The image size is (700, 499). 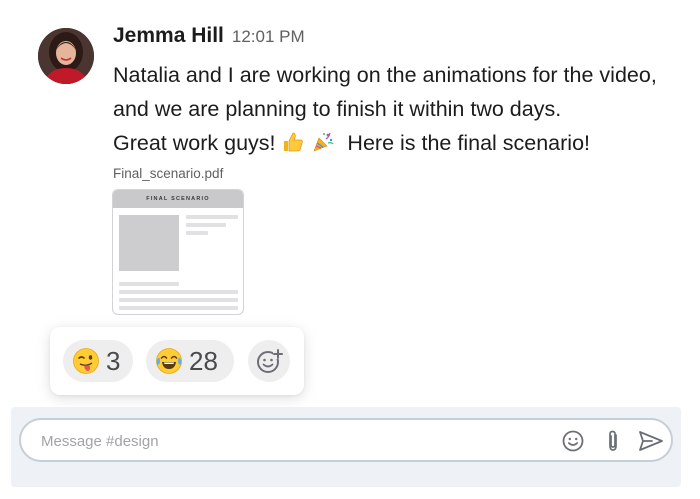 I want to click on attachment-preview: FINAL SCENARIO, so click(x=178, y=252).